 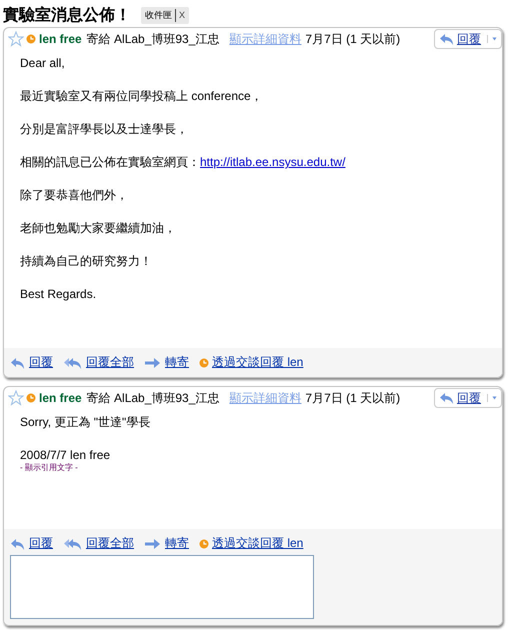 What do you see at coordinates (162, 587) in the screenshot?
I see `reply-field` at bounding box center [162, 587].